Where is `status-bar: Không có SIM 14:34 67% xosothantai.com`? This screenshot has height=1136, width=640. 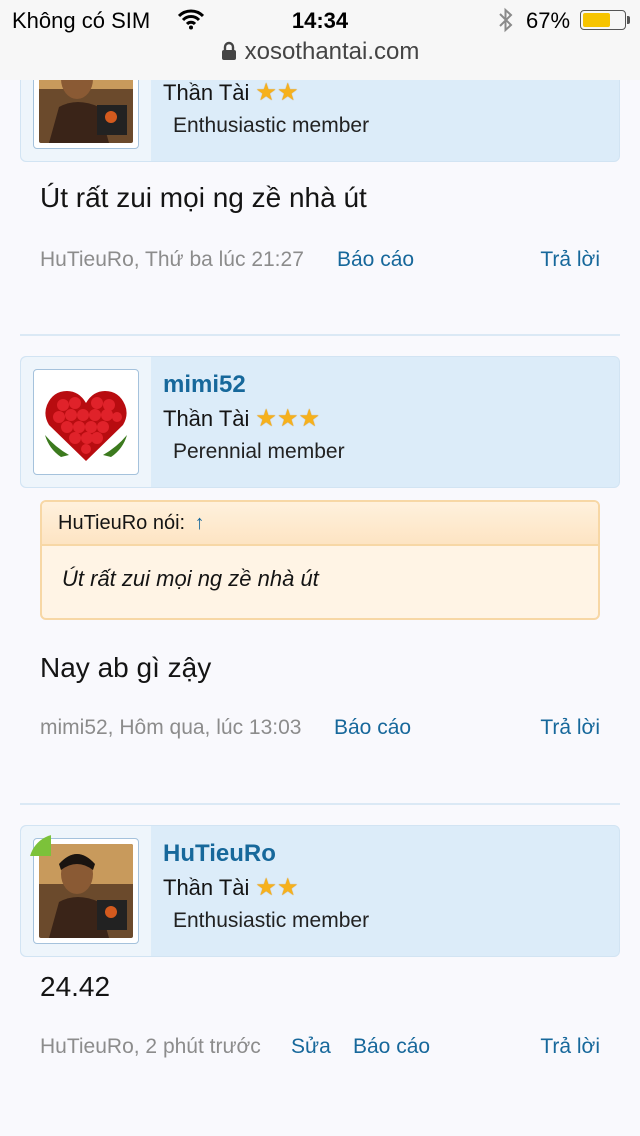 status-bar: Không có SIM 14:34 67% xosothantai.com is located at coordinates (320, 40).